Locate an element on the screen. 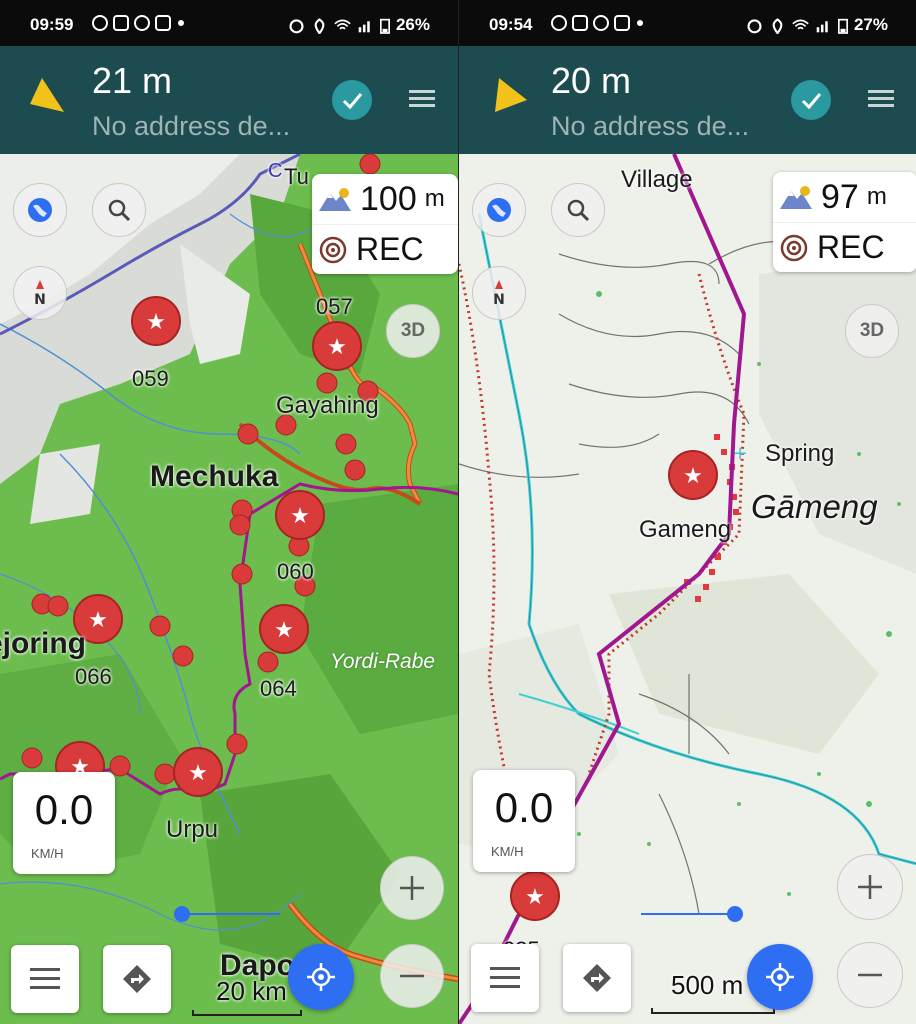 The height and width of the screenshot is (1024, 916). altitude-widget: 100 m is located at coordinates (385, 199).